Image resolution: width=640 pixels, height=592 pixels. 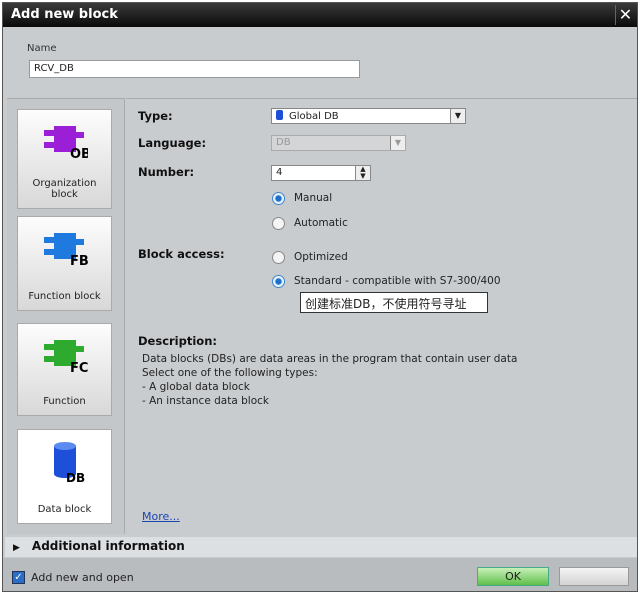 I want to click on number-value: 4, so click(x=279, y=172).